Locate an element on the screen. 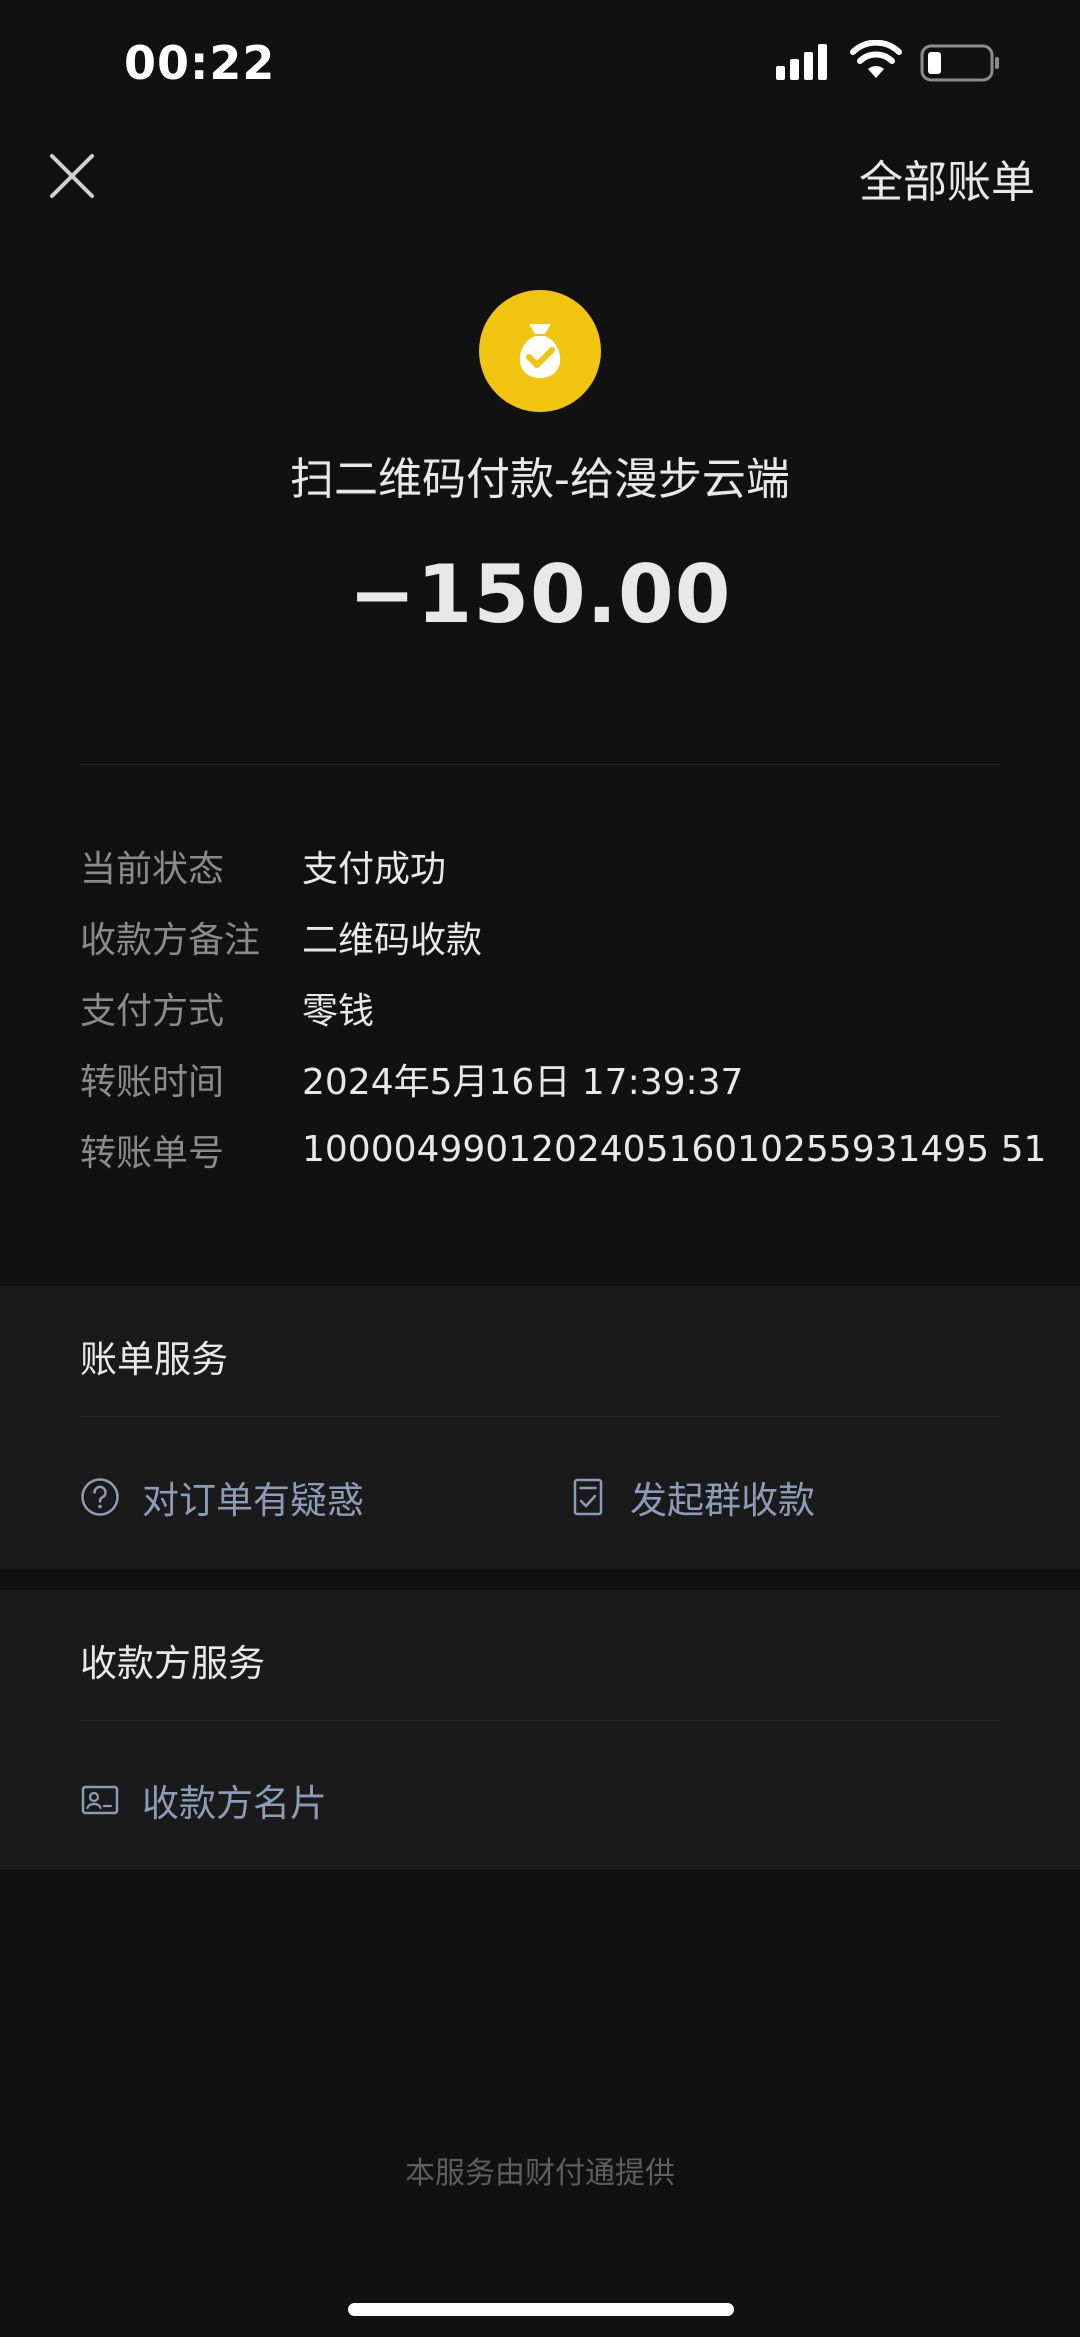 The width and height of the screenshot is (1080, 2337). detail-row-payee-note: 收款方备注 二维码收款 is located at coordinates (550, 936).